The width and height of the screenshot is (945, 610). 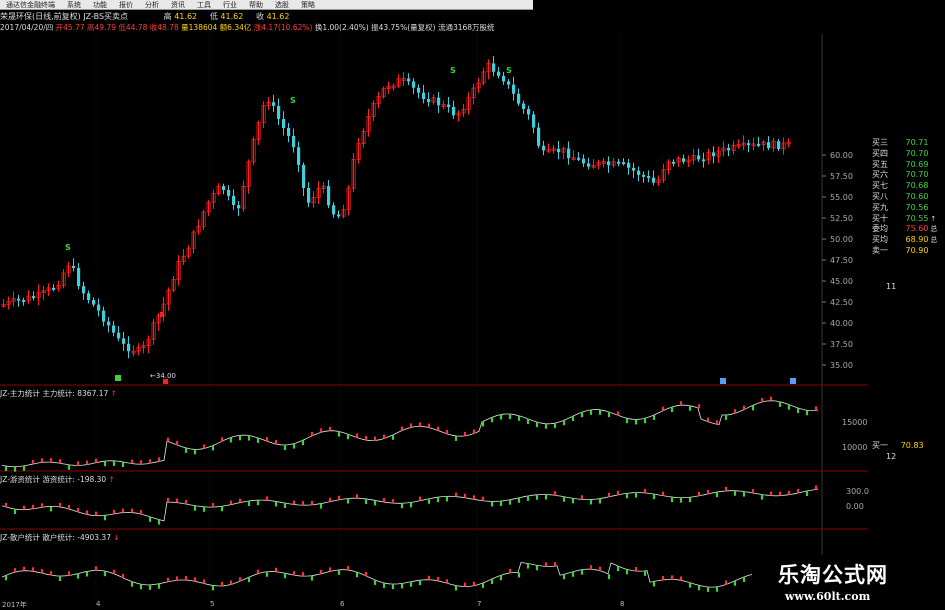 What do you see at coordinates (841, 365) in the screenshot?
I see `price-axis-label: 35.00` at bounding box center [841, 365].